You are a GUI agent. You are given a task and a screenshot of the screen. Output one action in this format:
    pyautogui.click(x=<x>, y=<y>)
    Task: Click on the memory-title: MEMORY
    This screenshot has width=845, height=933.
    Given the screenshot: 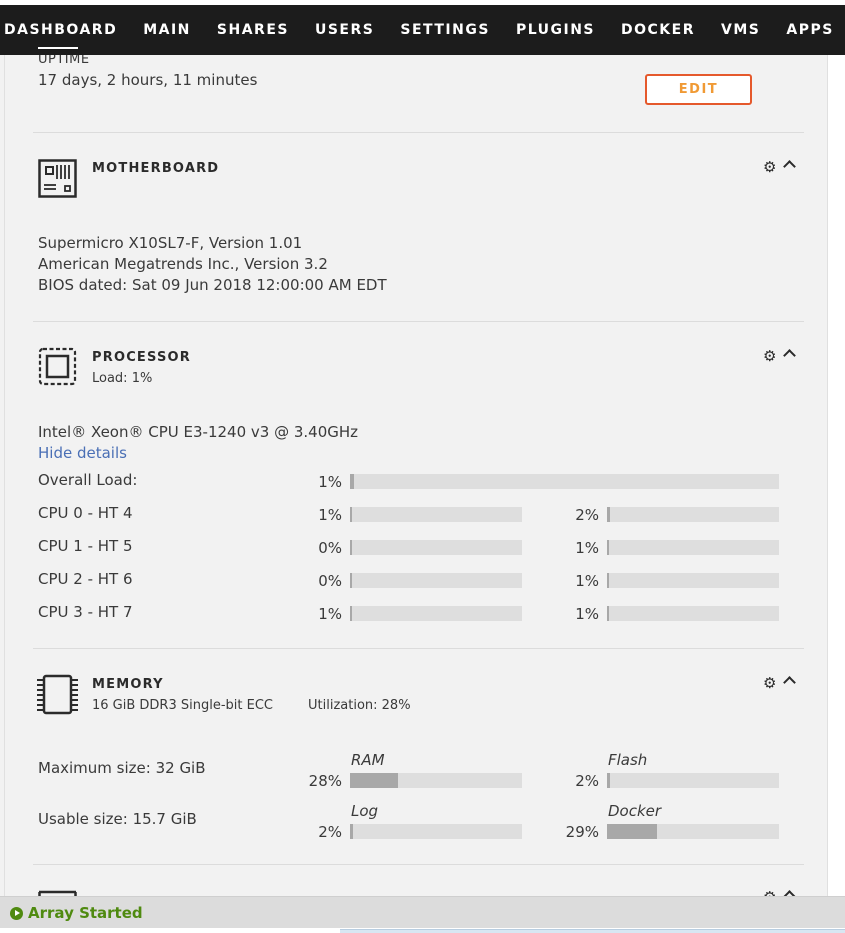 What is the action you would take?
    pyautogui.click(x=128, y=684)
    